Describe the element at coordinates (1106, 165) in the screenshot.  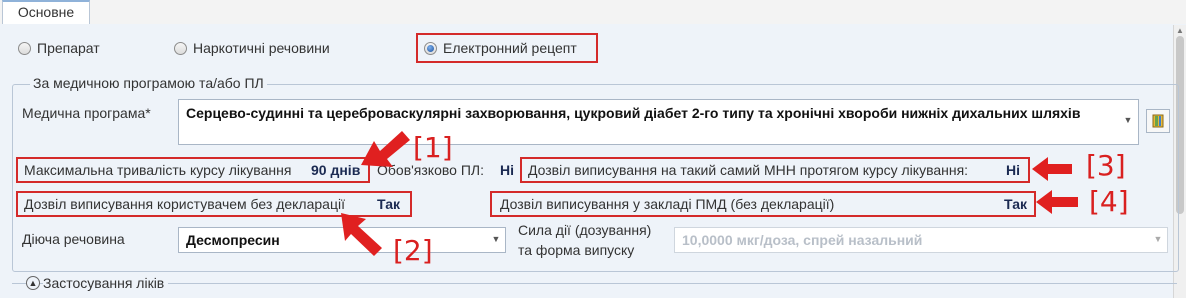
I see `annotation-marker-3: [3]` at that location.